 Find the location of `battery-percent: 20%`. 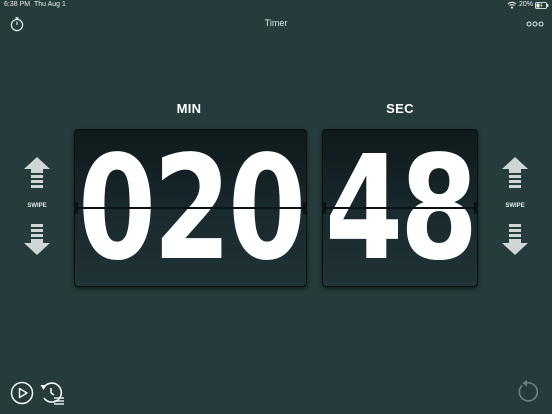

battery-percent: 20% is located at coordinates (526, 4).